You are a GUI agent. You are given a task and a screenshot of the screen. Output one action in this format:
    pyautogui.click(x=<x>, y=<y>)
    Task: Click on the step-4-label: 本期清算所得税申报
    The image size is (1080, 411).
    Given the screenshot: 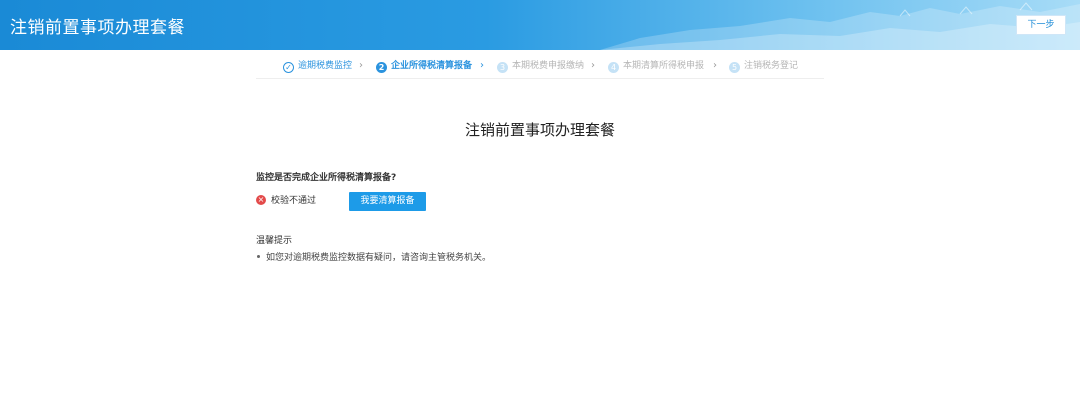 What is the action you would take?
    pyautogui.click(x=664, y=66)
    